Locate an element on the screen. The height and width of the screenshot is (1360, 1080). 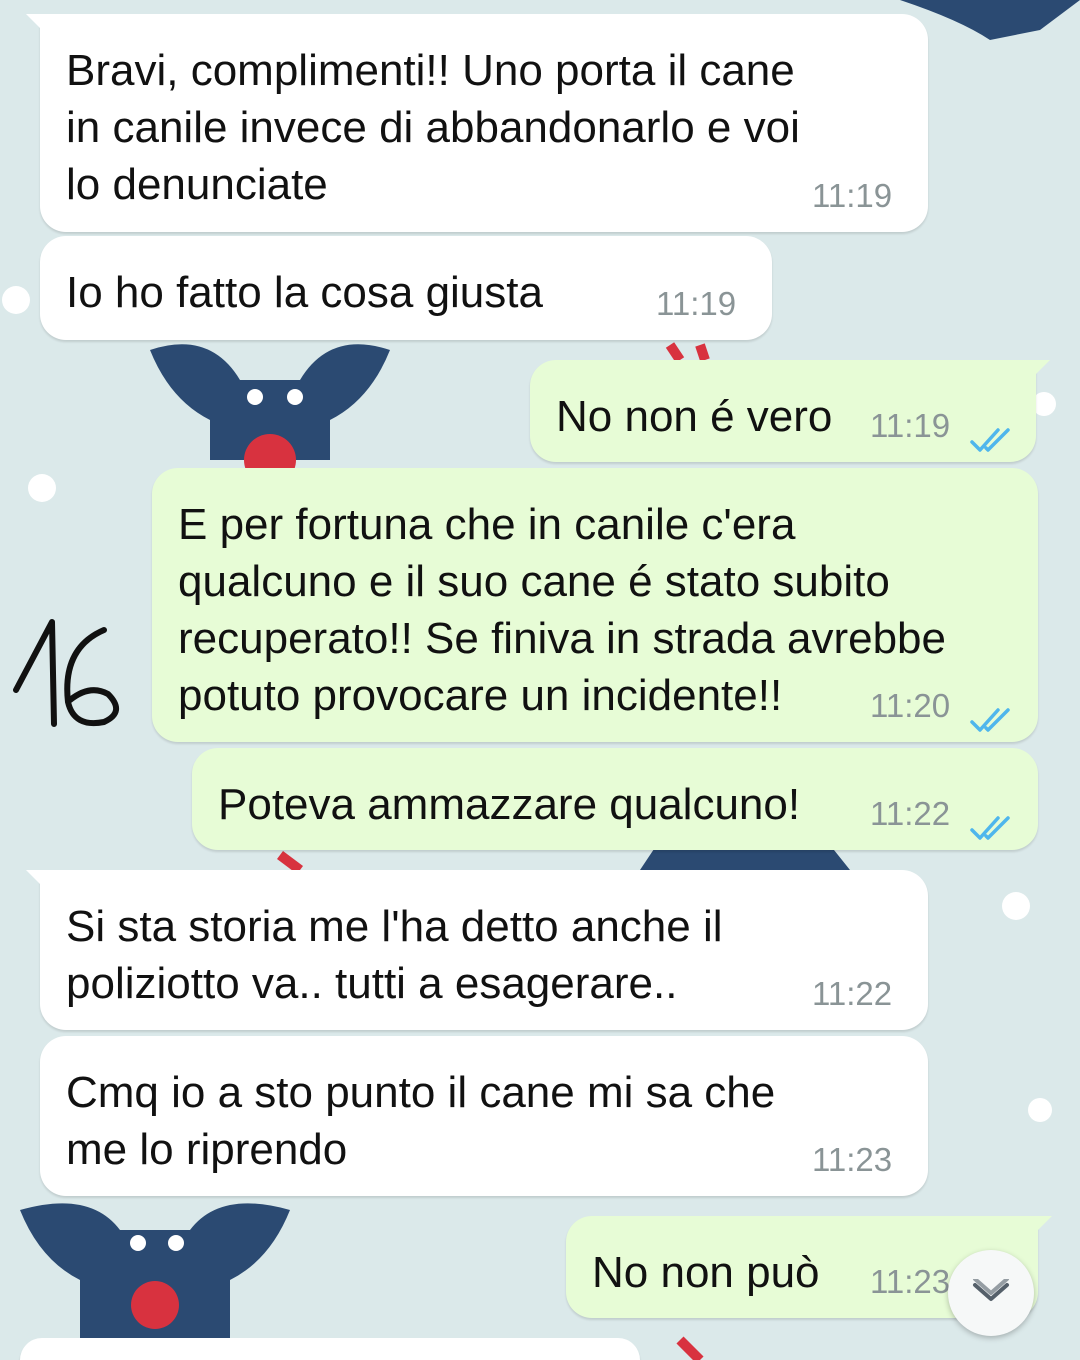
outgoing-message-bubble: No non é vero 11:19 is located at coordinates (790, 411).